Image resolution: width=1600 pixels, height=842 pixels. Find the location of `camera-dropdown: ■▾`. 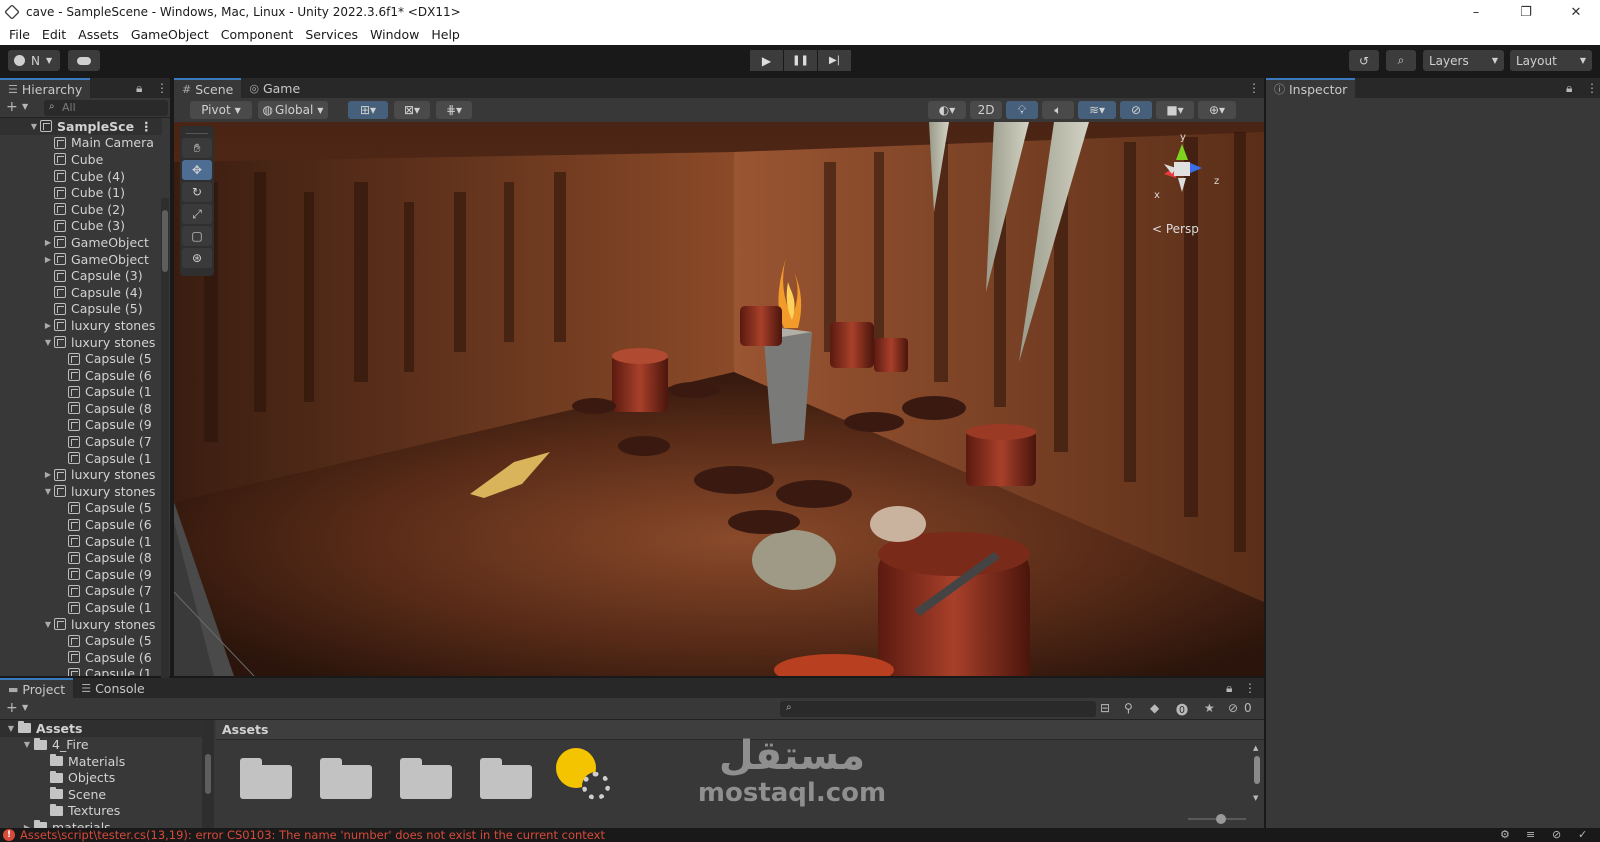

camera-dropdown: ■▾ is located at coordinates (1175, 110).